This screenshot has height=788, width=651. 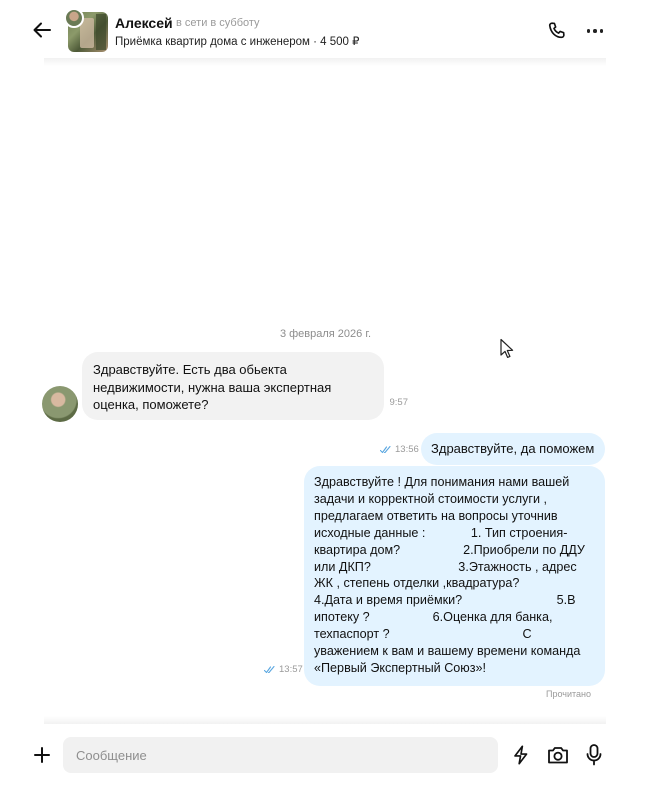 I want to click on microphone-icon, so click(x=594, y=755).